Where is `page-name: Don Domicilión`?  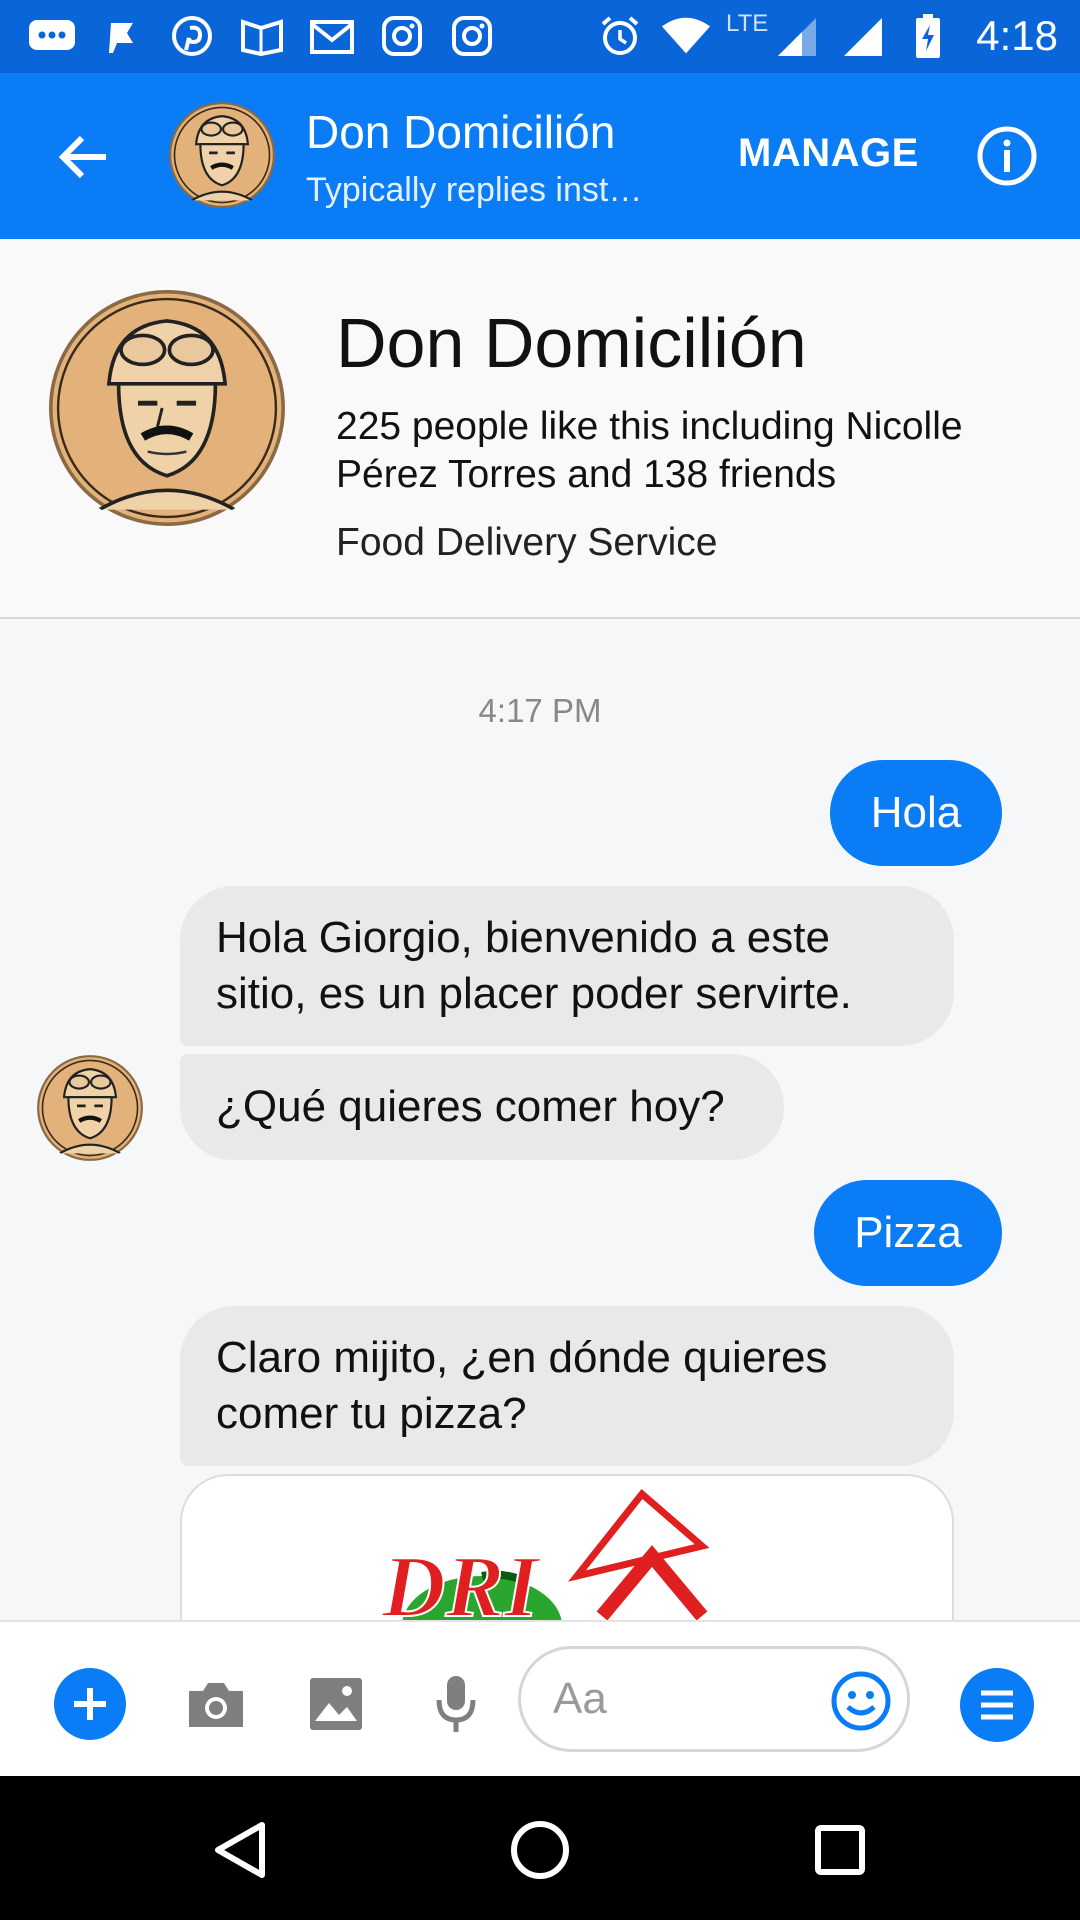 page-name: Don Domicilión is located at coordinates (571, 343).